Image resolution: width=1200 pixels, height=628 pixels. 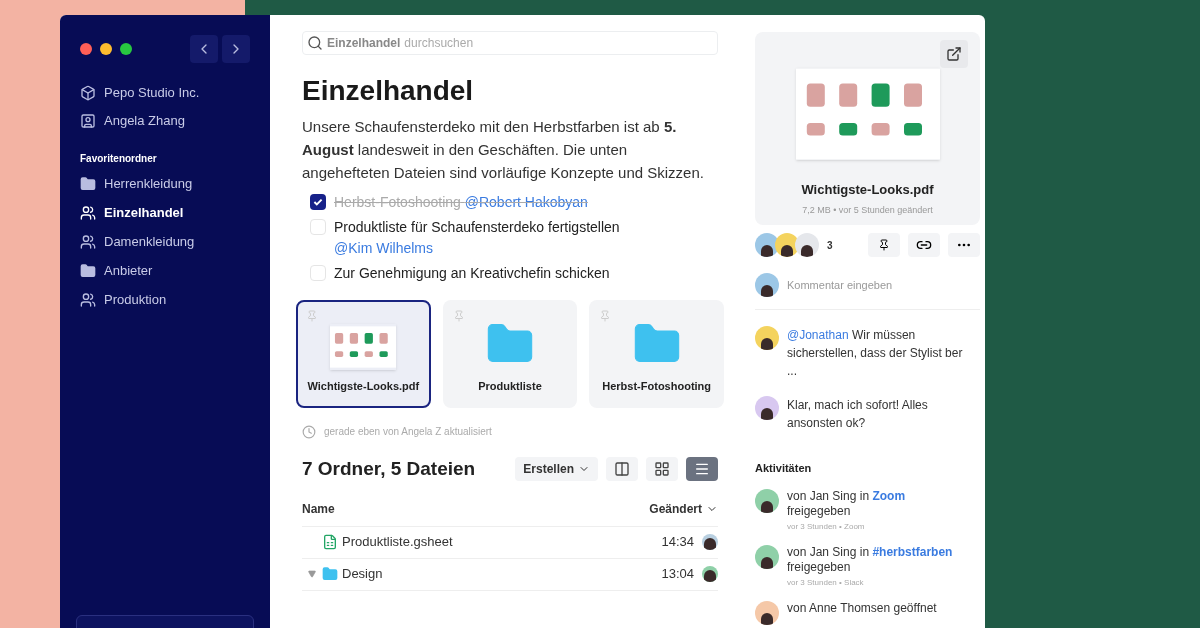 What do you see at coordinates (510, 354) in the screenshot?
I see `pinned-card: Produktliste` at bounding box center [510, 354].